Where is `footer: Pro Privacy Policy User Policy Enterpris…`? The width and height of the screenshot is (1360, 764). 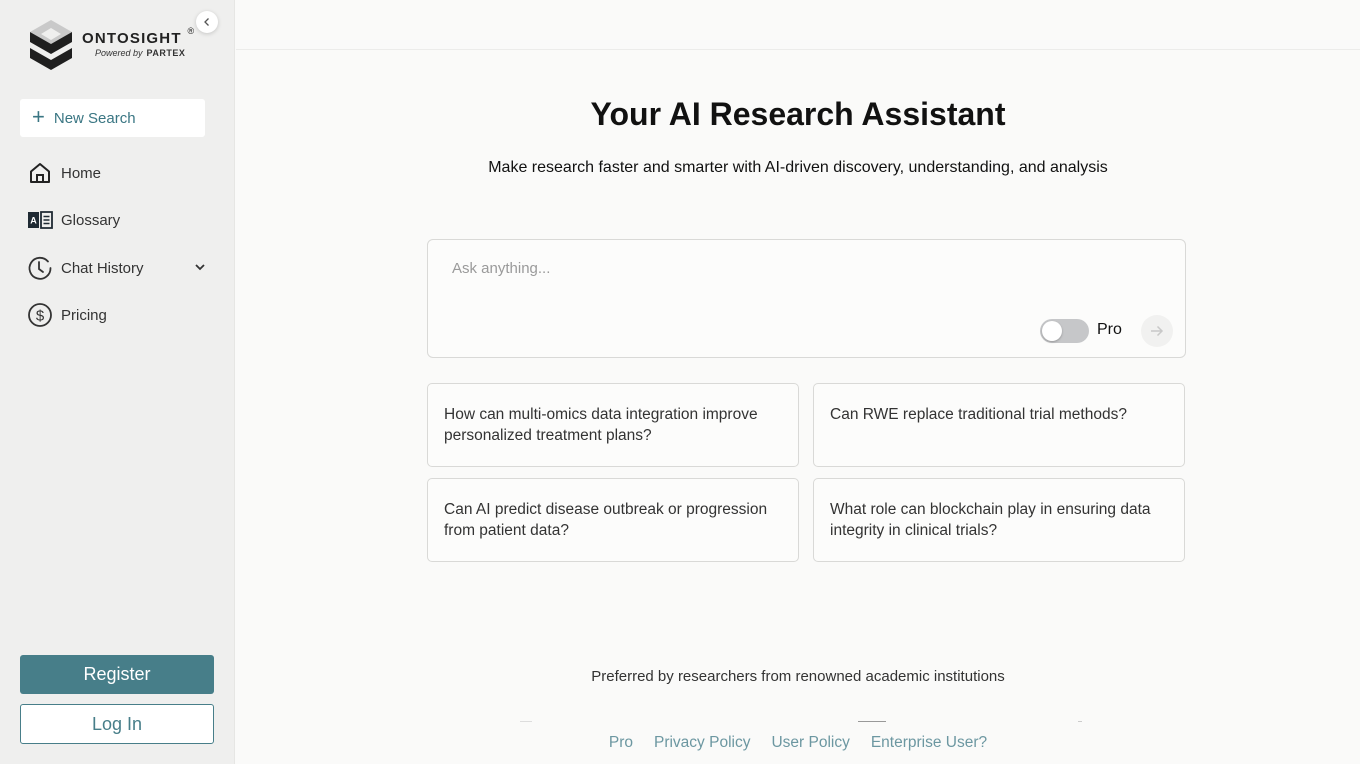 footer: Pro Privacy Policy User Policy Enterpris… is located at coordinates (798, 743).